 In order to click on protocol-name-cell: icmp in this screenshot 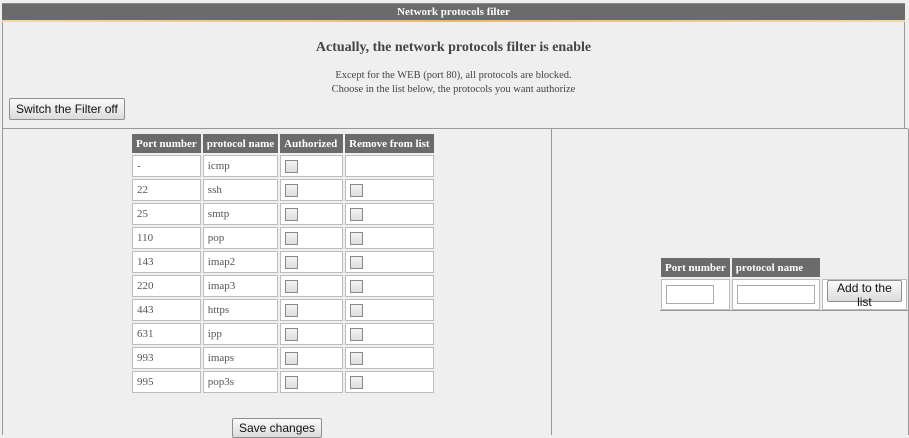, I will do `click(240, 166)`.